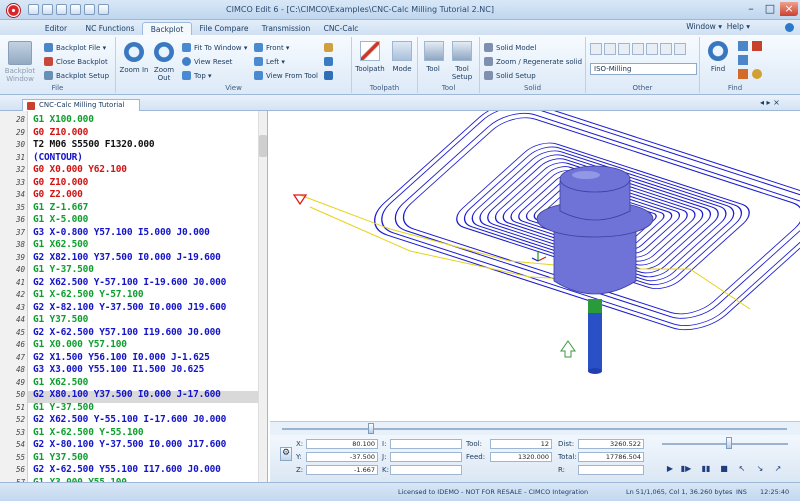  What do you see at coordinates (286, 28) in the screenshot?
I see `tab-transmission: Transmission` at bounding box center [286, 28].